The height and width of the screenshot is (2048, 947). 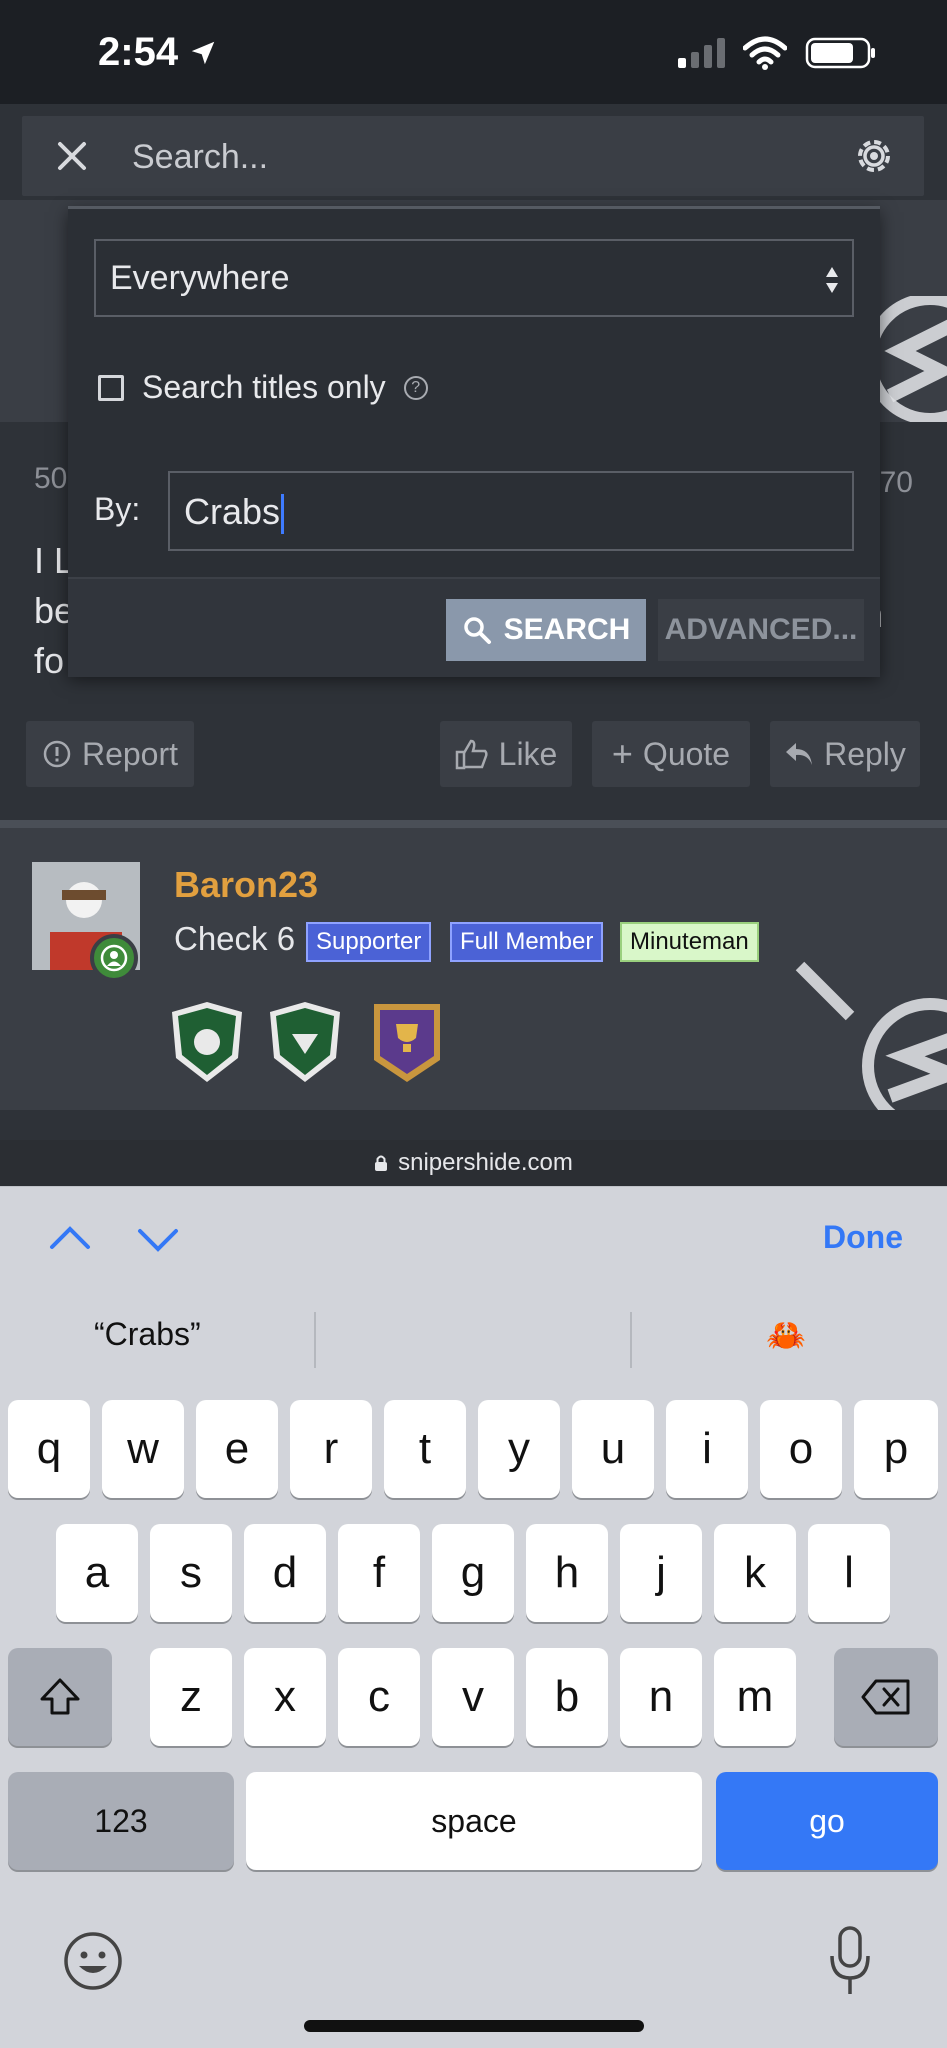 What do you see at coordinates (415, 387) in the screenshot?
I see `help-icon: ?` at bounding box center [415, 387].